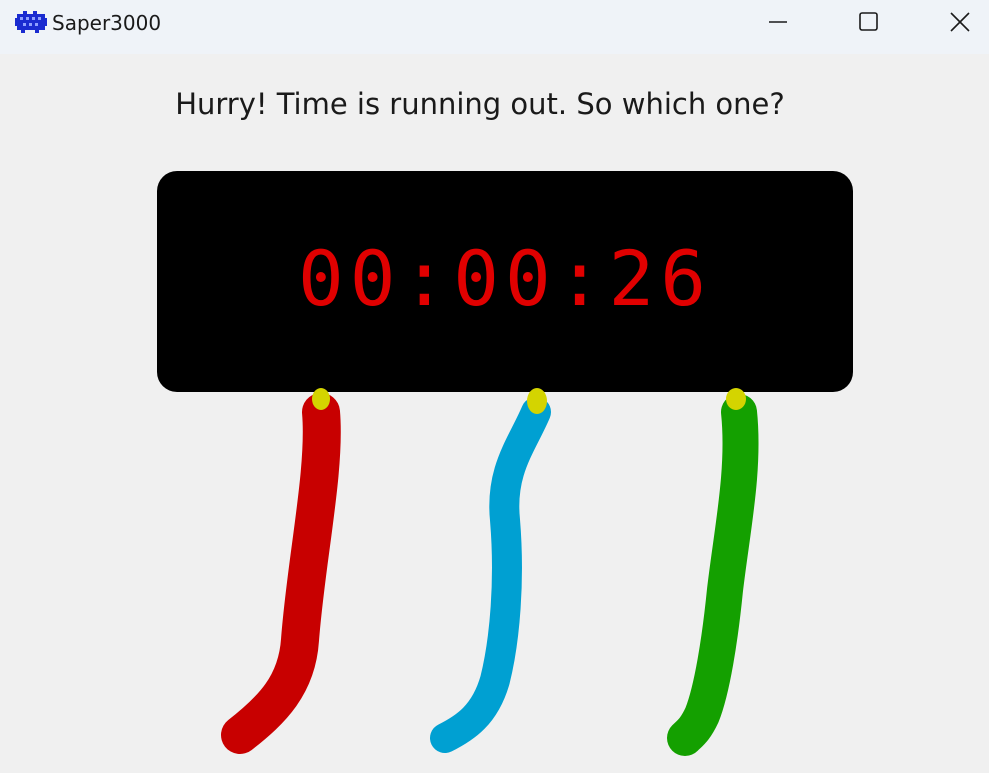 Image resolution: width=989 pixels, height=773 pixels. I want to click on red-wire-terminal, so click(321, 399).